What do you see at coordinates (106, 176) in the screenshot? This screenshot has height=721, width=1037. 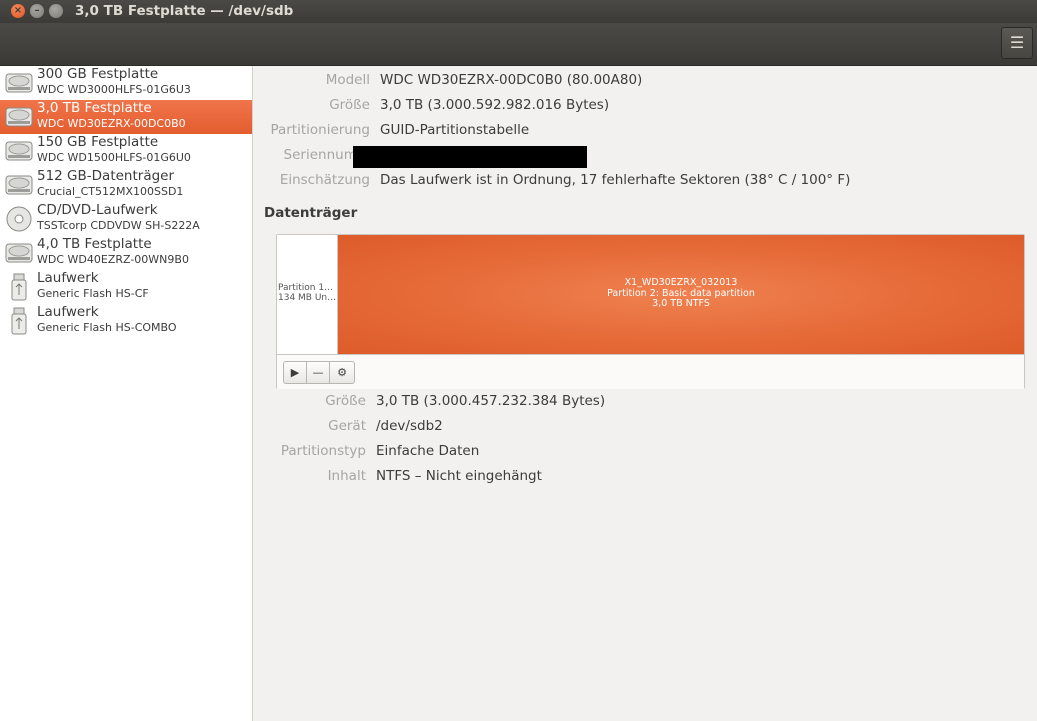 I see `drive-name: 512 GB-Datenträger` at bounding box center [106, 176].